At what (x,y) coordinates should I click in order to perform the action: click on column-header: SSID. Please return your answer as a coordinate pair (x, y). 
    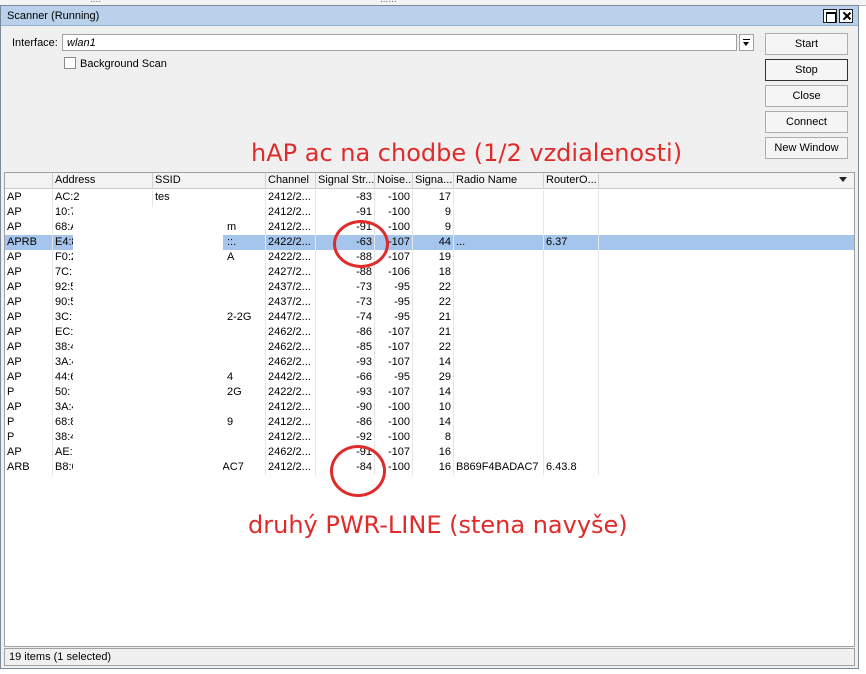
    Looking at the image, I should click on (209, 181).